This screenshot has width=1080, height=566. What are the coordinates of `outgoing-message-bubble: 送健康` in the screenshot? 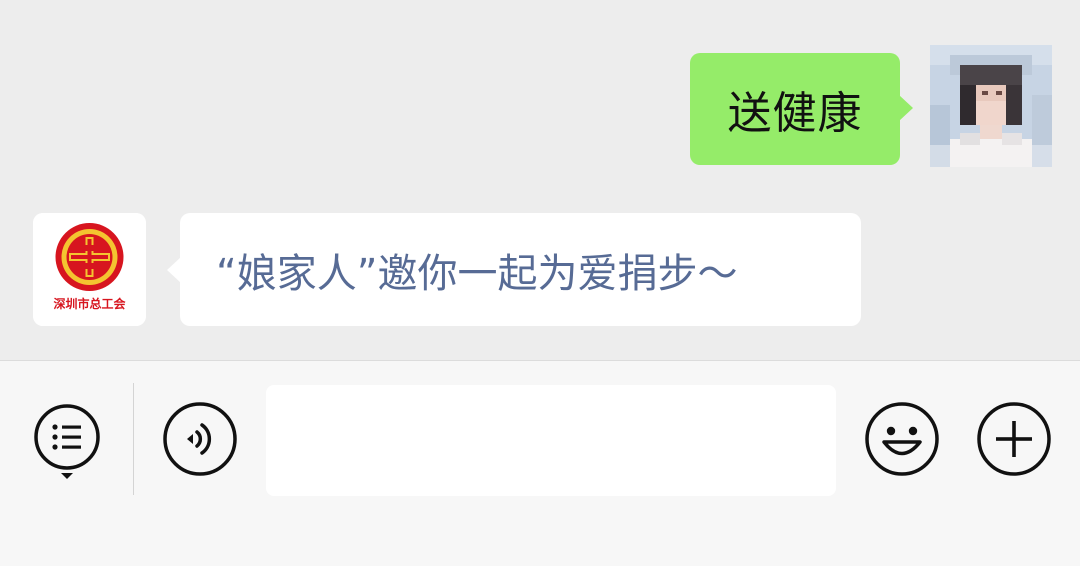 It's located at (801, 109).